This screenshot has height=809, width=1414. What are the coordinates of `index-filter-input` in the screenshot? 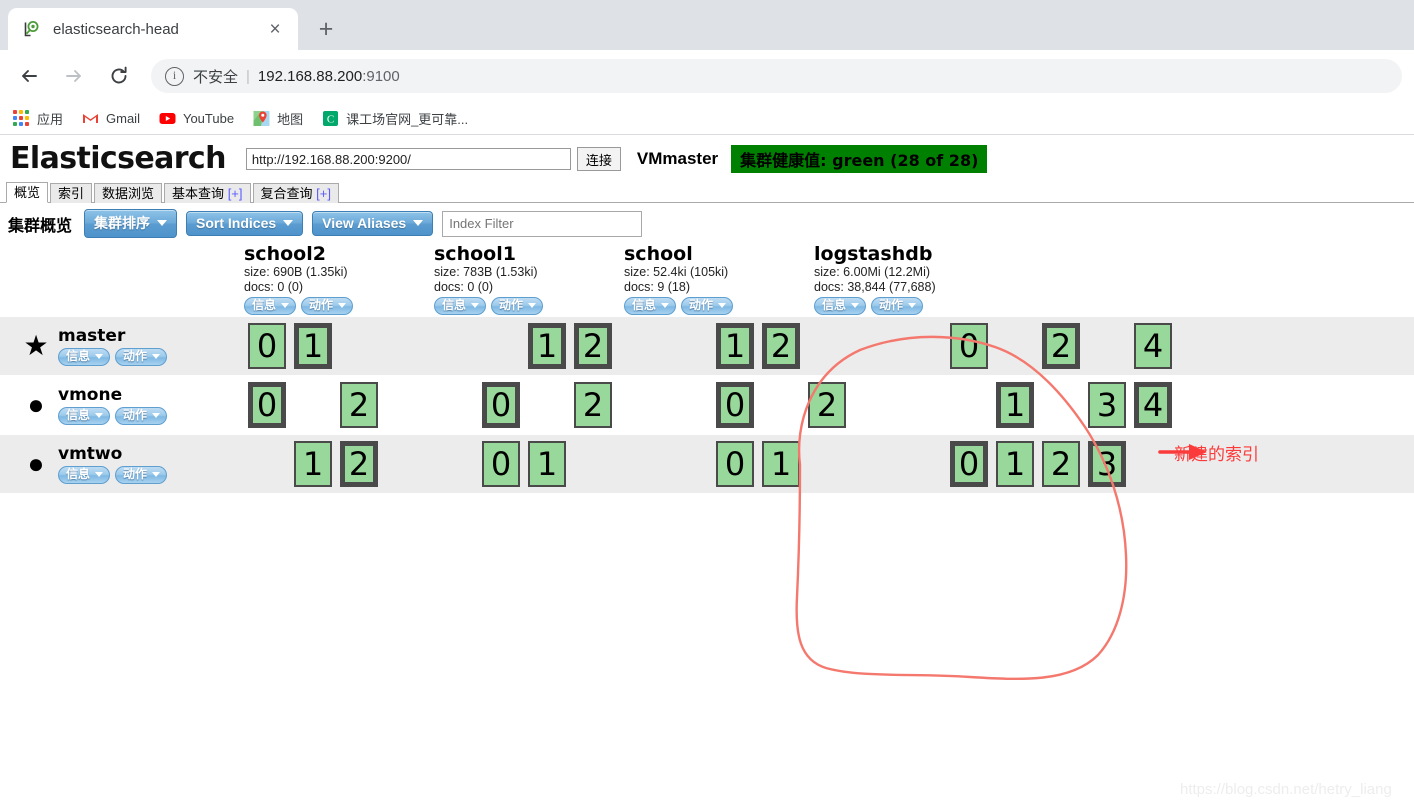 It's located at (542, 223).